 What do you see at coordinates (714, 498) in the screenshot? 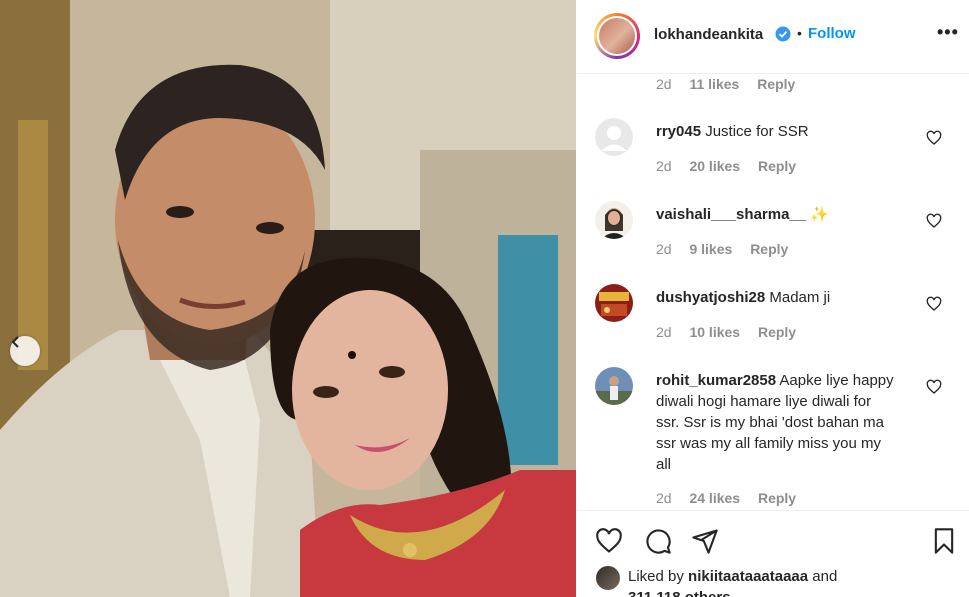
I see `comment-likes: 24 likes` at bounding box center [714, 498].